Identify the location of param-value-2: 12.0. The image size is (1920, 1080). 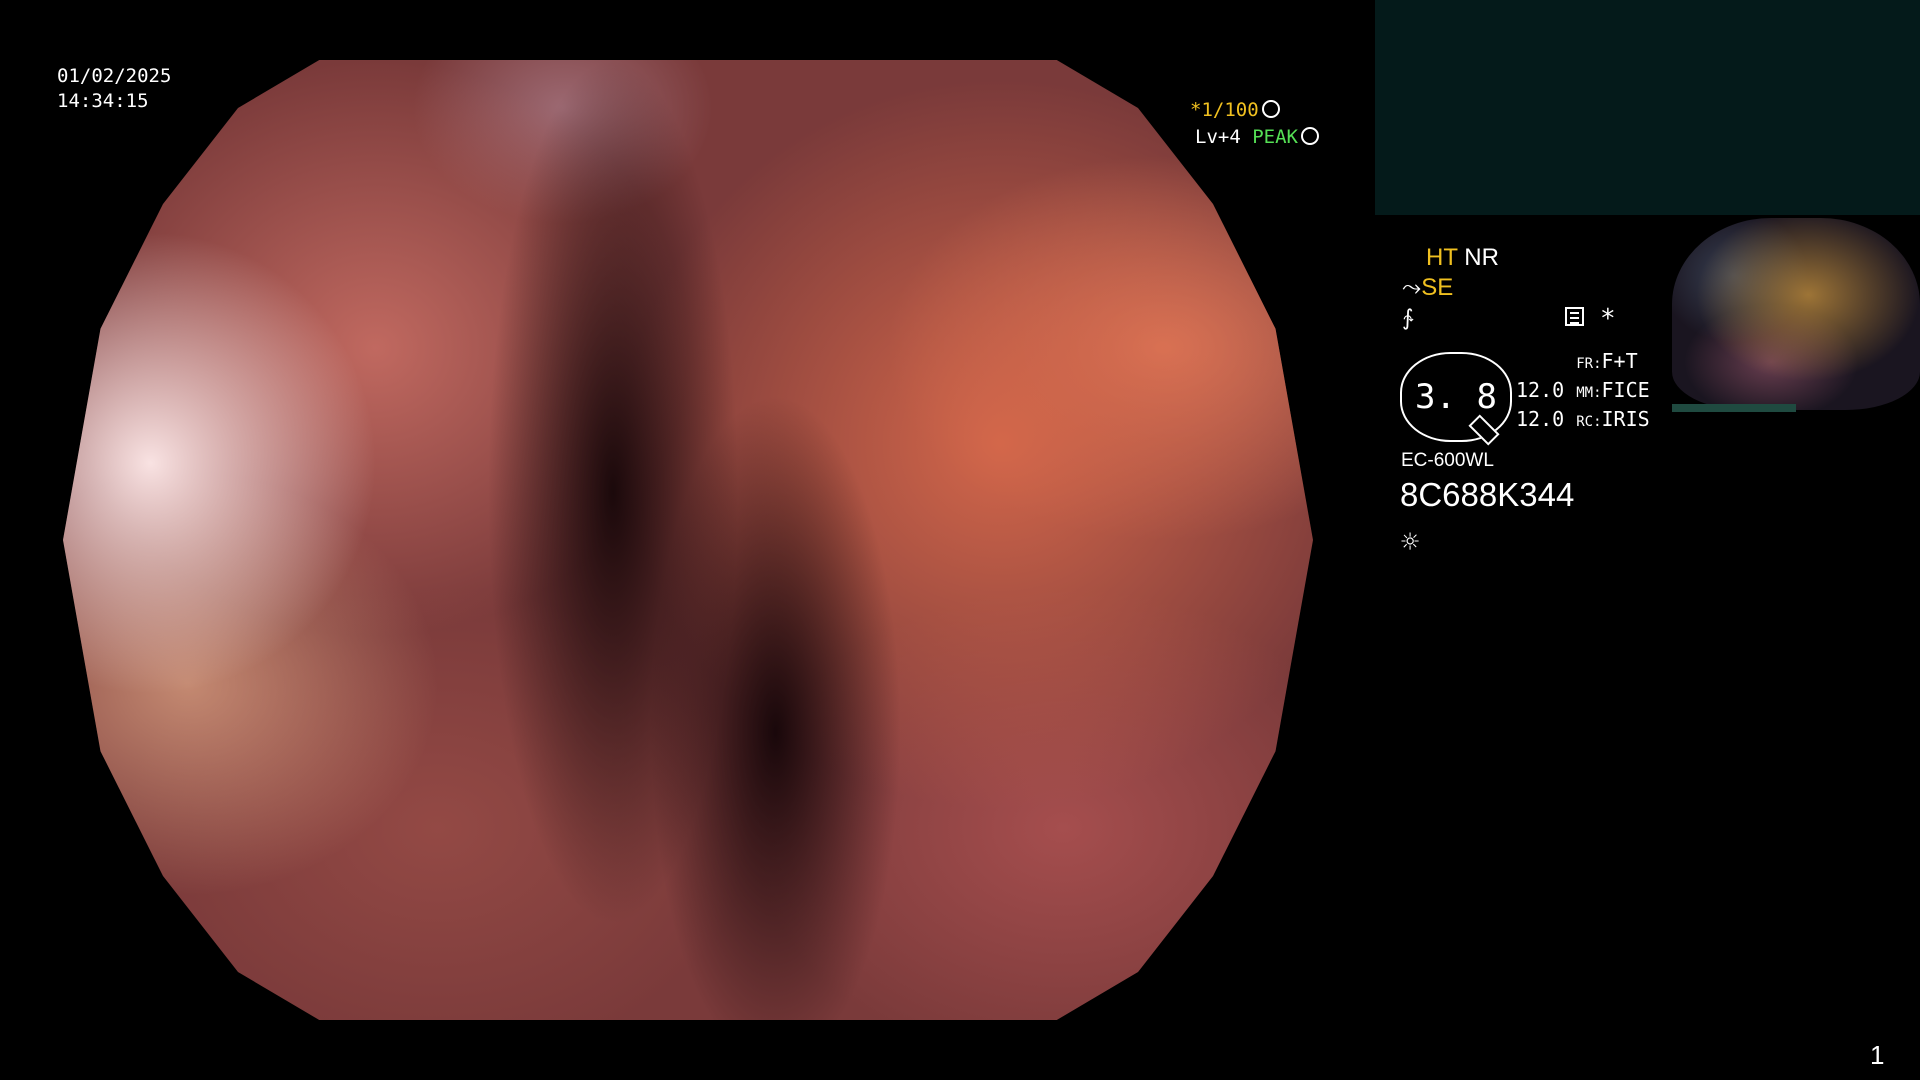
(1540, 419).